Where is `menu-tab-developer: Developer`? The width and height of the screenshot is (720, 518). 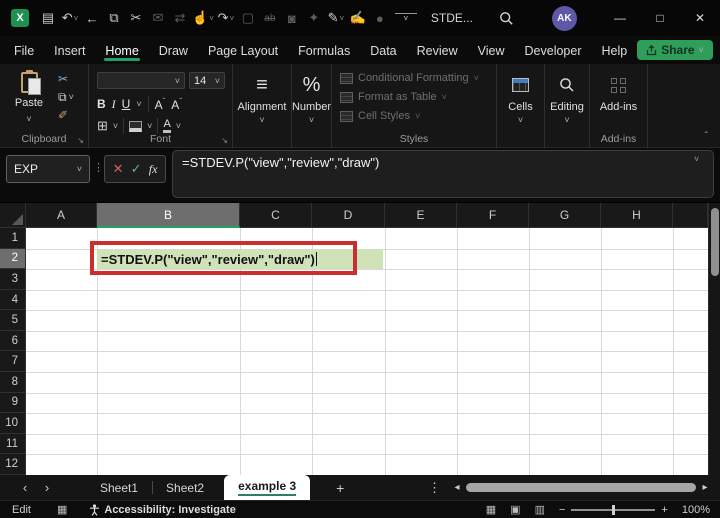 menu-tab-developer: Developer is located at coordinates (553, 50).